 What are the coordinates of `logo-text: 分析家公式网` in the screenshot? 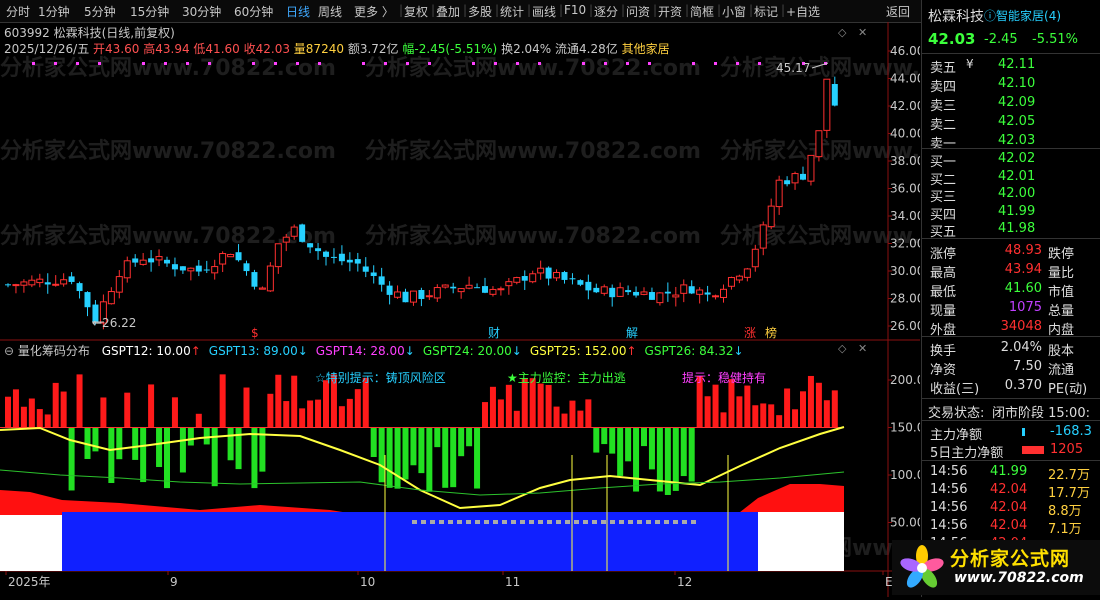 It's located at (1010, 559).